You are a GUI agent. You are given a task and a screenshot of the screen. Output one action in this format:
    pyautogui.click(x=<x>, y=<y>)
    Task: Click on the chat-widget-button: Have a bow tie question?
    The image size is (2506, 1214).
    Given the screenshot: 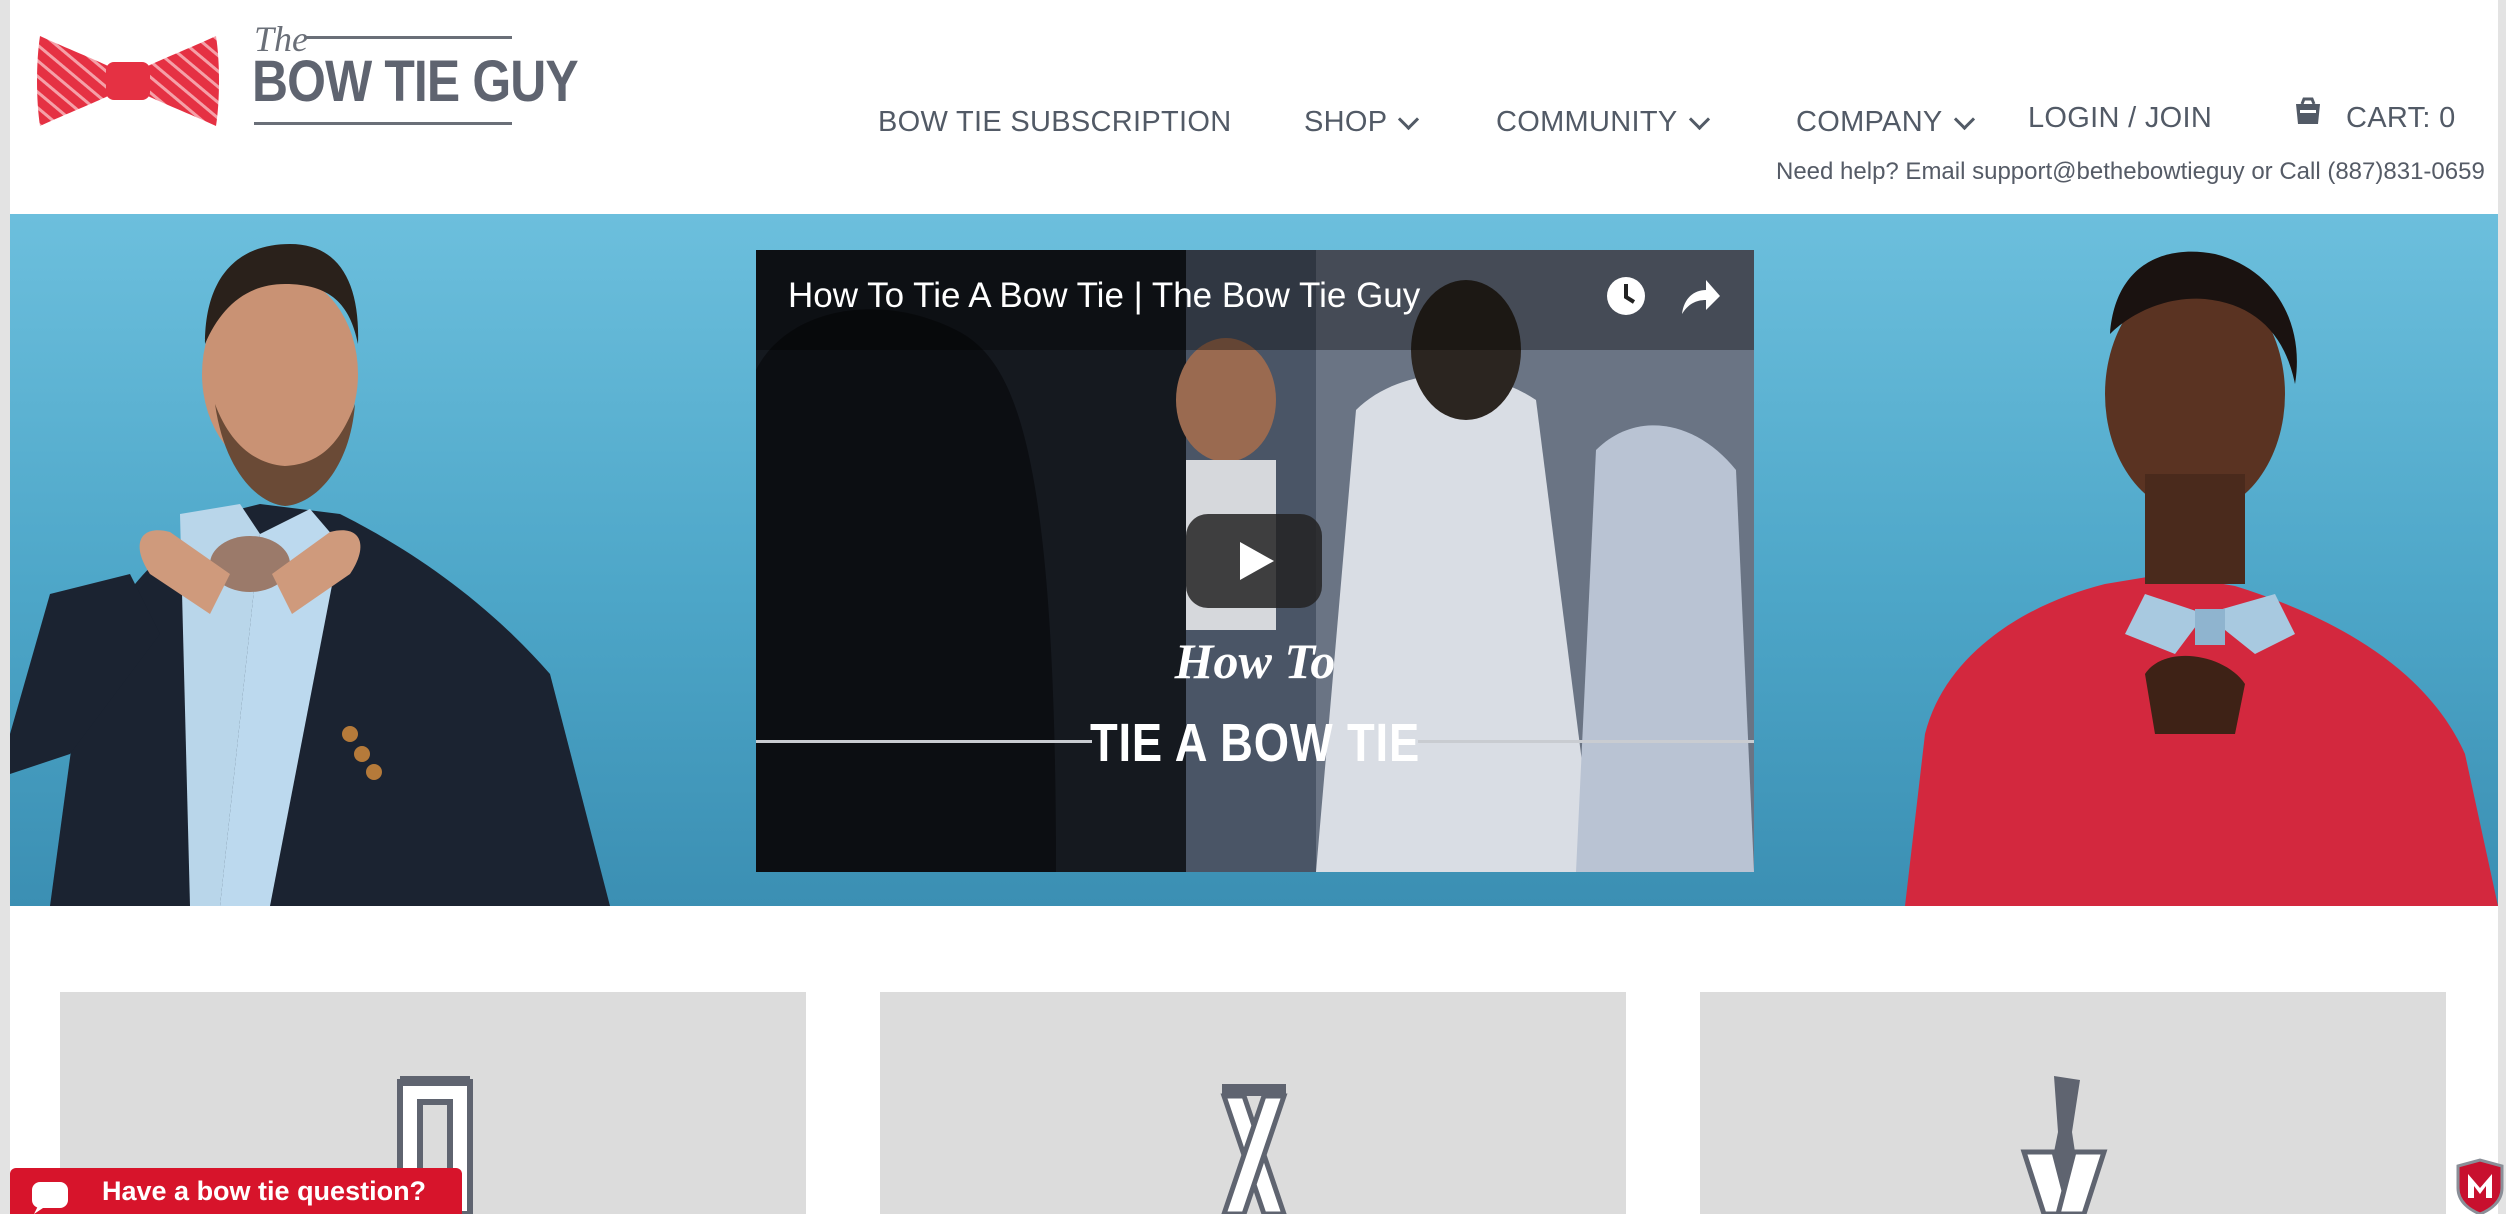 What is the action you would take?
    pyautogui.click(x=236, y=1191)
    